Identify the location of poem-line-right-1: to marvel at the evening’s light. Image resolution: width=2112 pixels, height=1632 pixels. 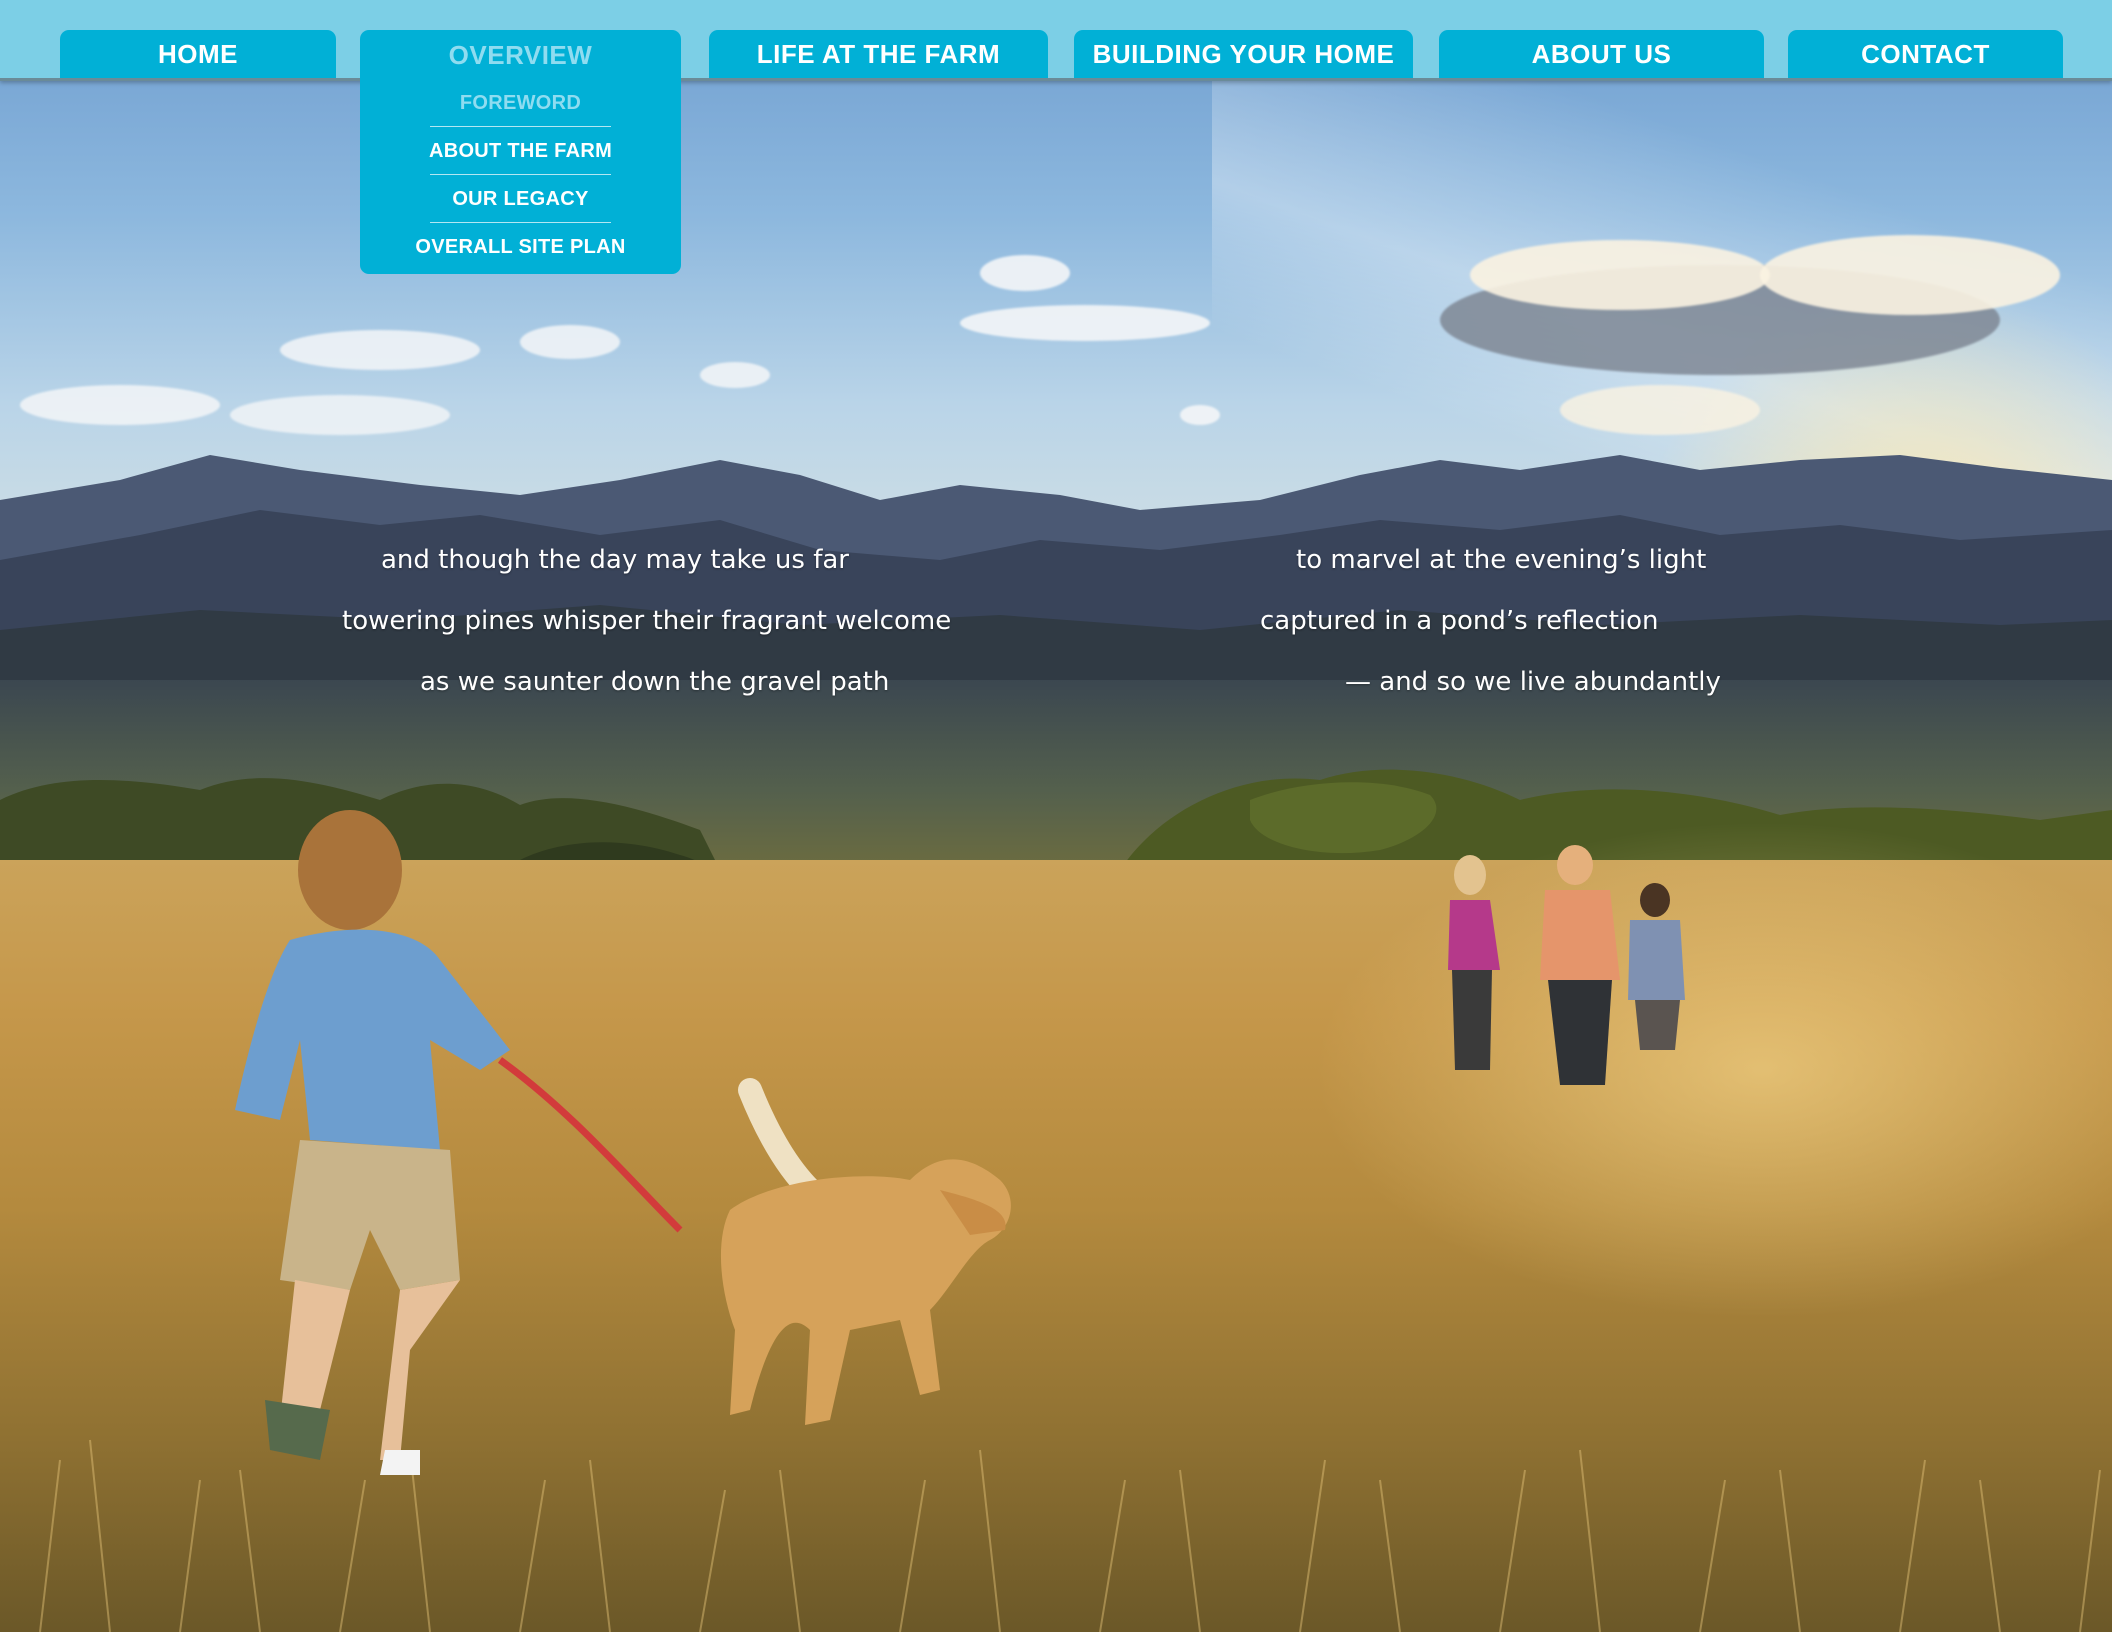
(1501, 560).